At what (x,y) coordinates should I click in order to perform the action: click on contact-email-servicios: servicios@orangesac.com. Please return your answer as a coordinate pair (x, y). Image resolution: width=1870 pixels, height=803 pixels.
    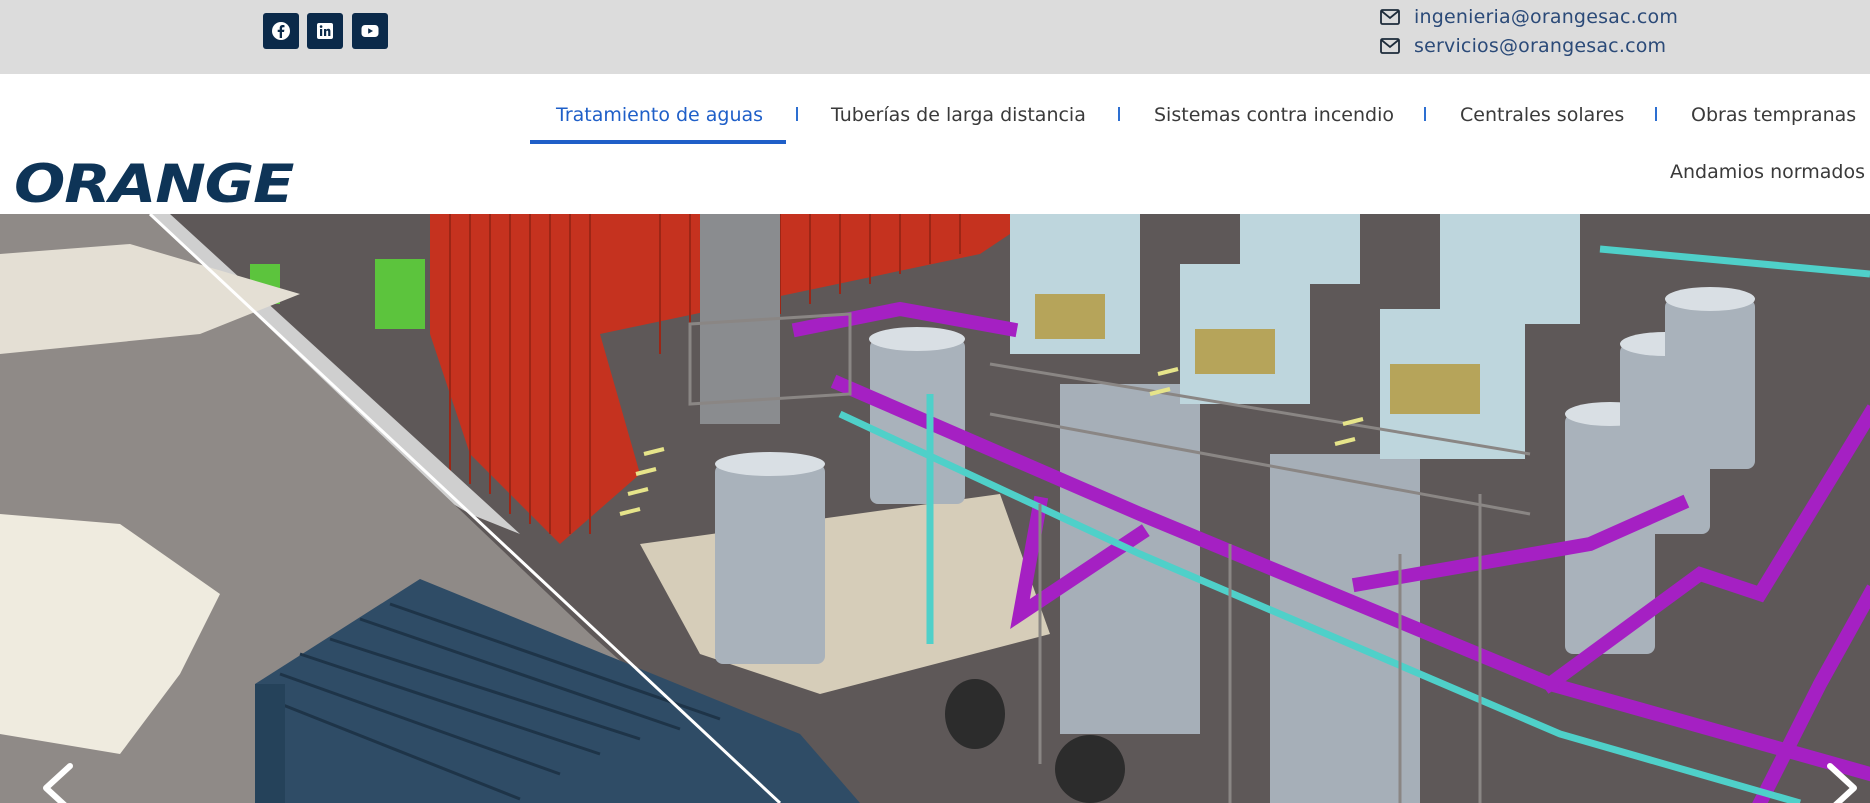
    Looking at the image, I should click on (1523, 46).